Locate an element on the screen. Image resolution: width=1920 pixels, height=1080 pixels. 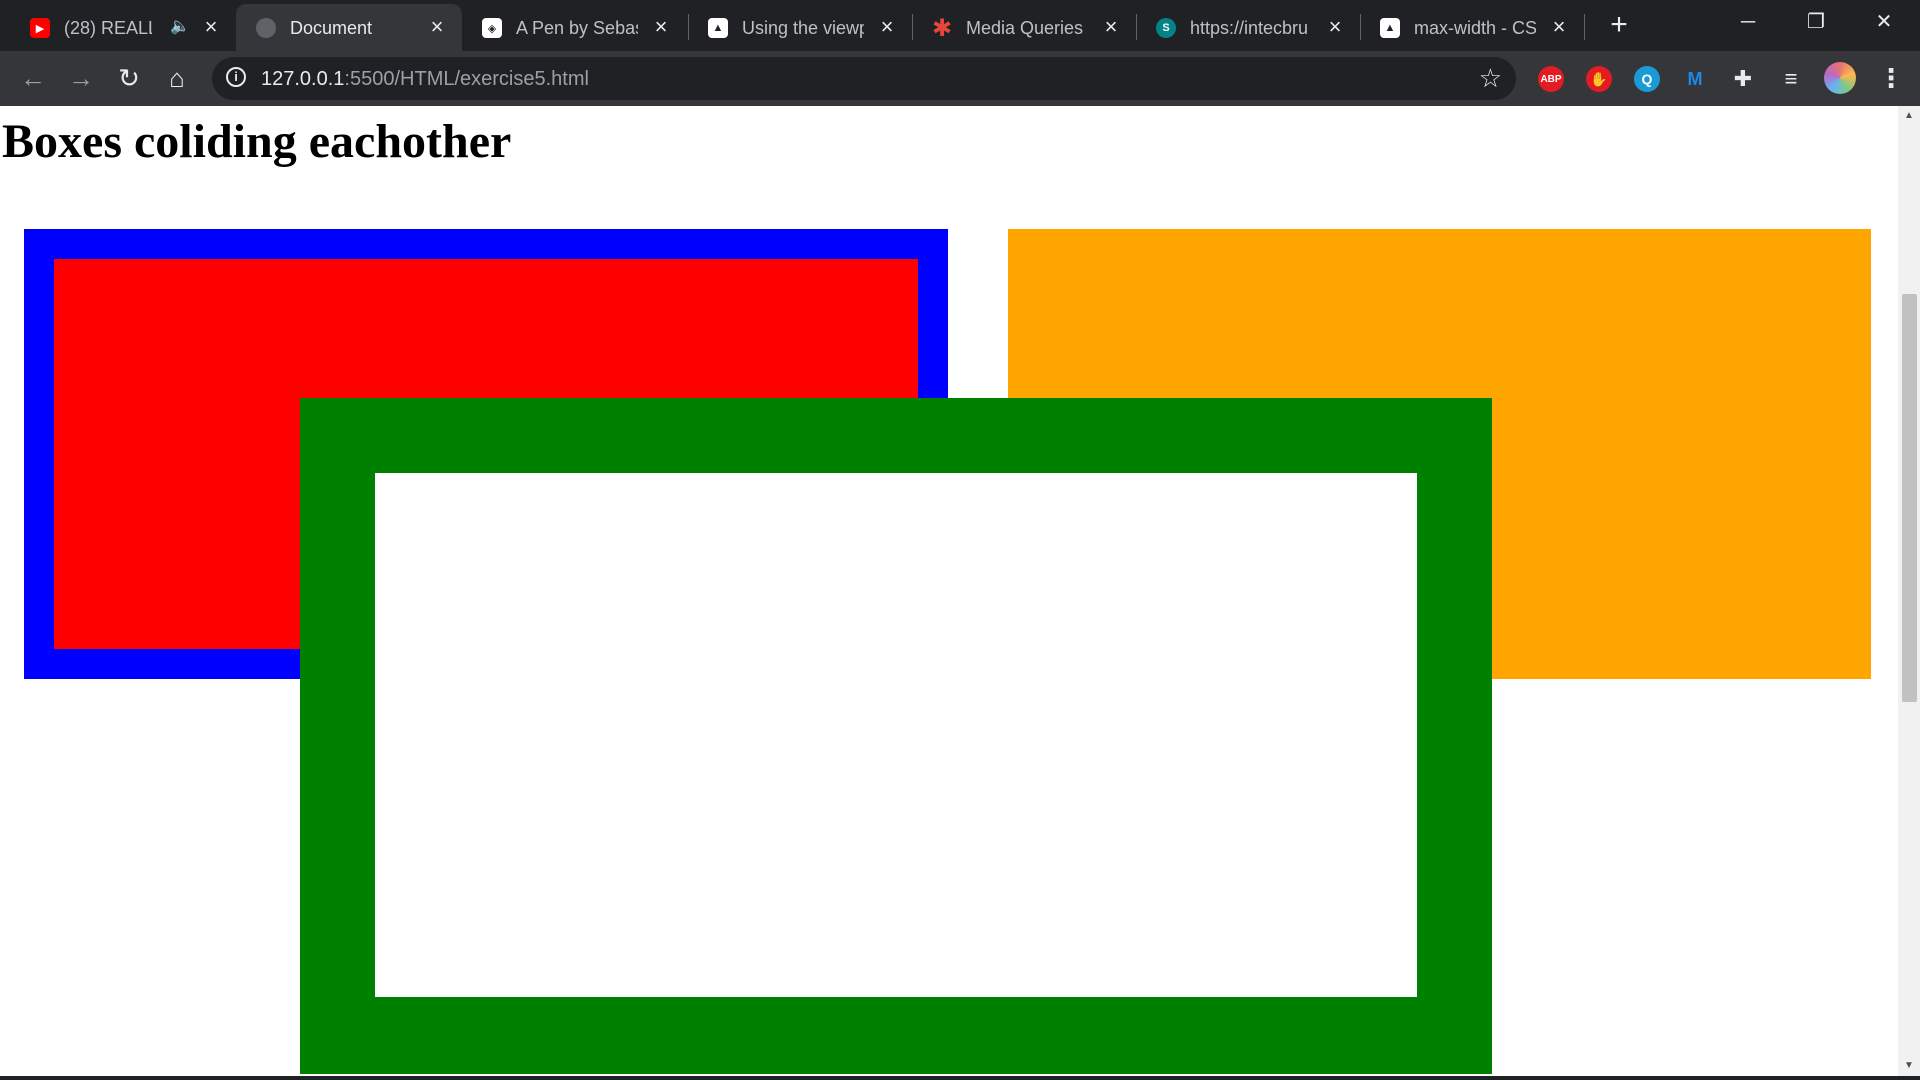
sharepoint-icon: S is located at coordinates (1166, 28).